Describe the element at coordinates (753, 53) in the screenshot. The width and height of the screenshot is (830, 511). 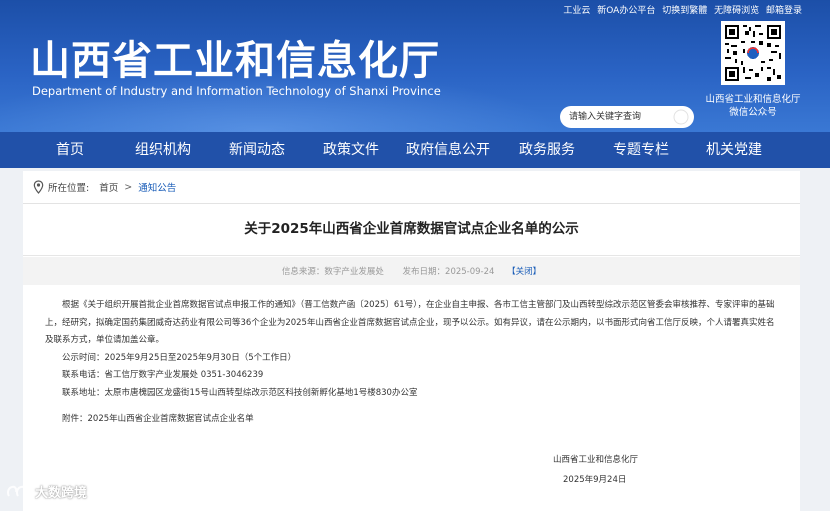
I see `qr-code-icon` at that location.